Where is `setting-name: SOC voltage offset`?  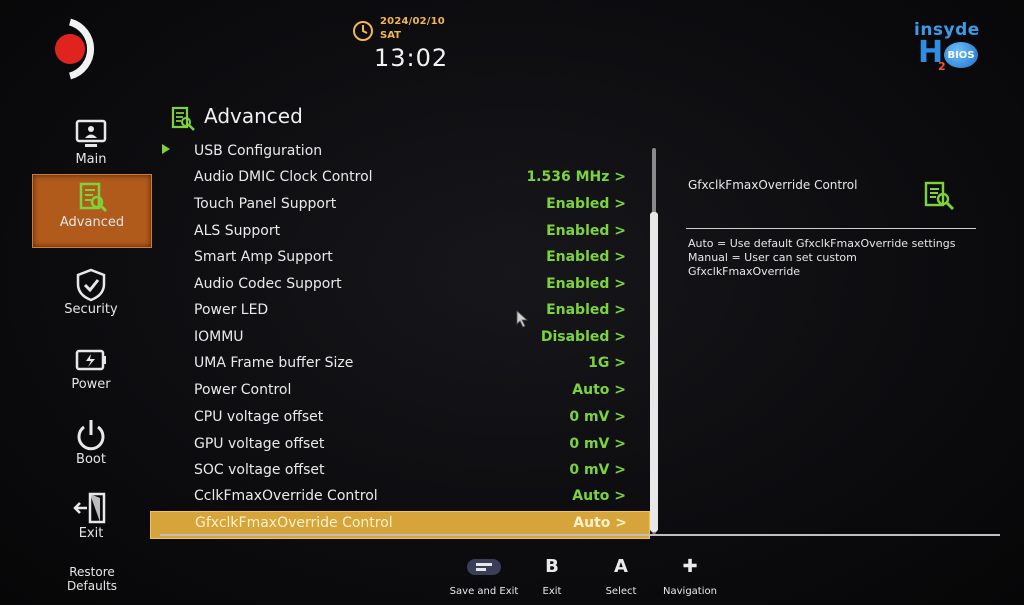 setting-name: SOC voltage offset is located at coordinates (259, 470).